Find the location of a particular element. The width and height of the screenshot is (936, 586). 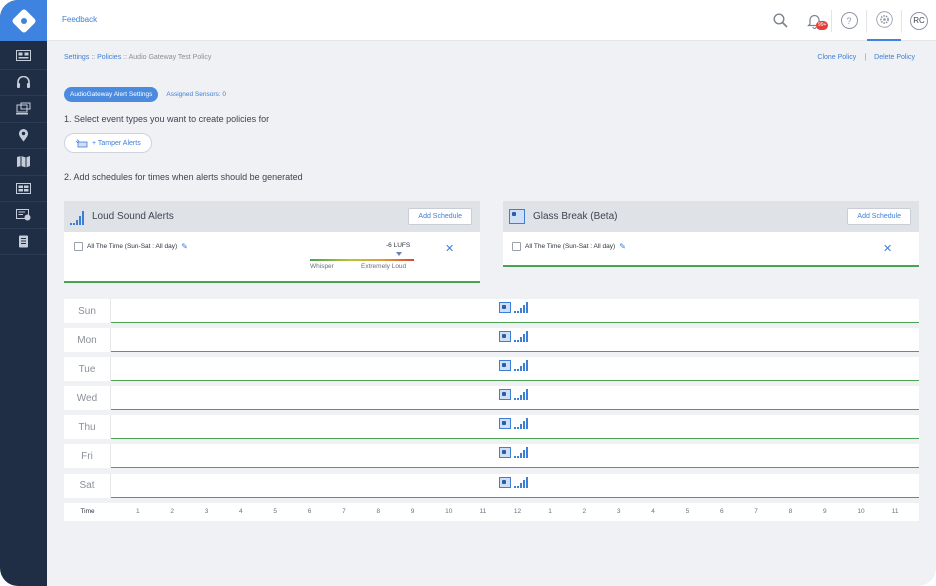

day-label: Fri is located at coordinates (87, 456).